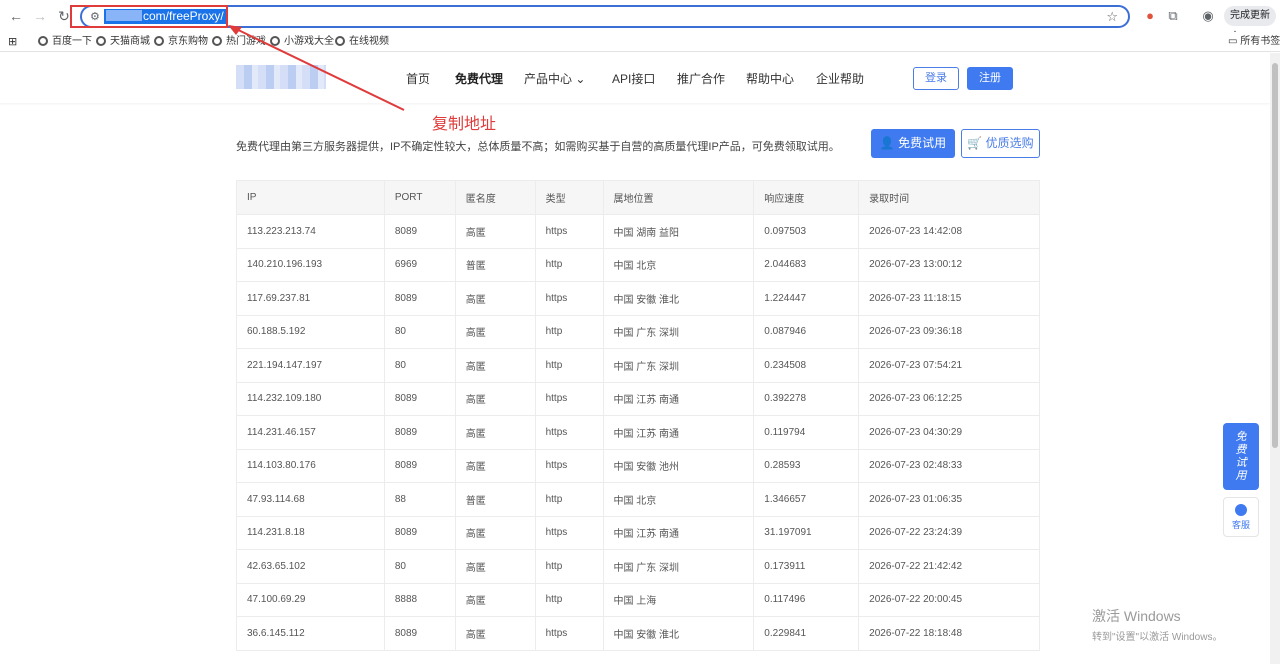 This screenshot has width=1280, height=664. I want to click on page-scrollbar, so click(1275, 358).